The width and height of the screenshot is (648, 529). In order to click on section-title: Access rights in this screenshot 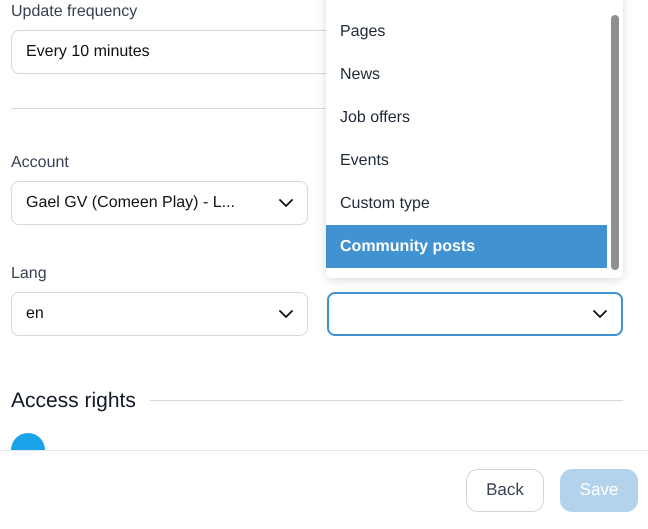, I will do `click(73, 401)`.